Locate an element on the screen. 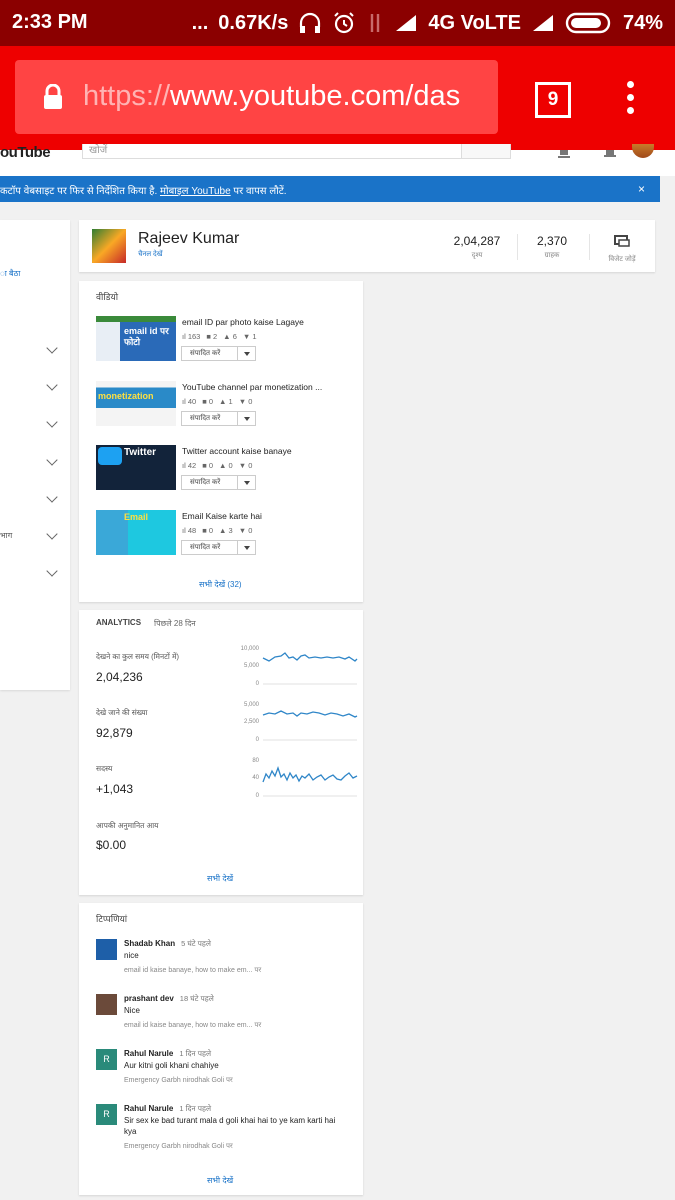 This screenshot has height=1200, width=675. tab-switcher-button: 9 is located at coordinates (553, 100).